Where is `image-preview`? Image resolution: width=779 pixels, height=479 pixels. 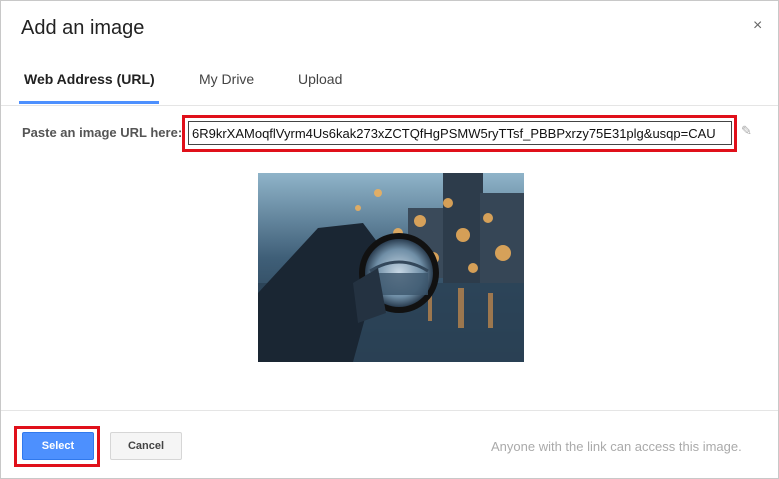 image-preview is located at coordinates (391, 267).